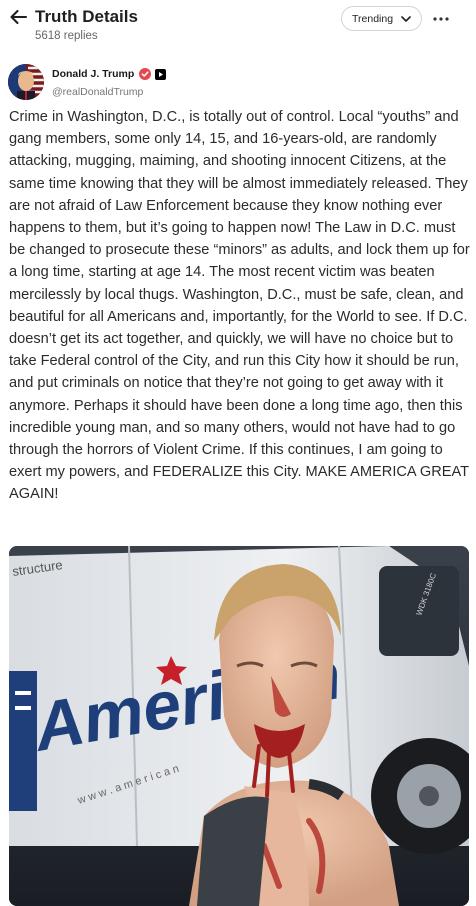 This screenshot has width=476, height=906. I want to click on media-badge-icon, so click(161, 74).